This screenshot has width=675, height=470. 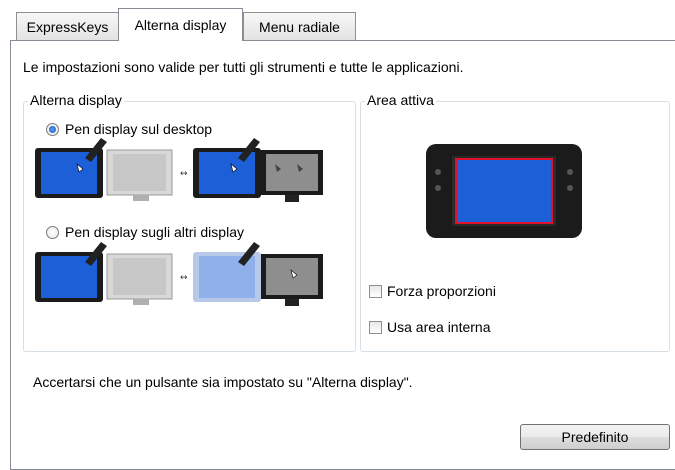 What do you see at coordinates (67, 26) in the screenshot?
I see `tab-expresskeys: ExpressKeys` at bounding box center [67, 26].